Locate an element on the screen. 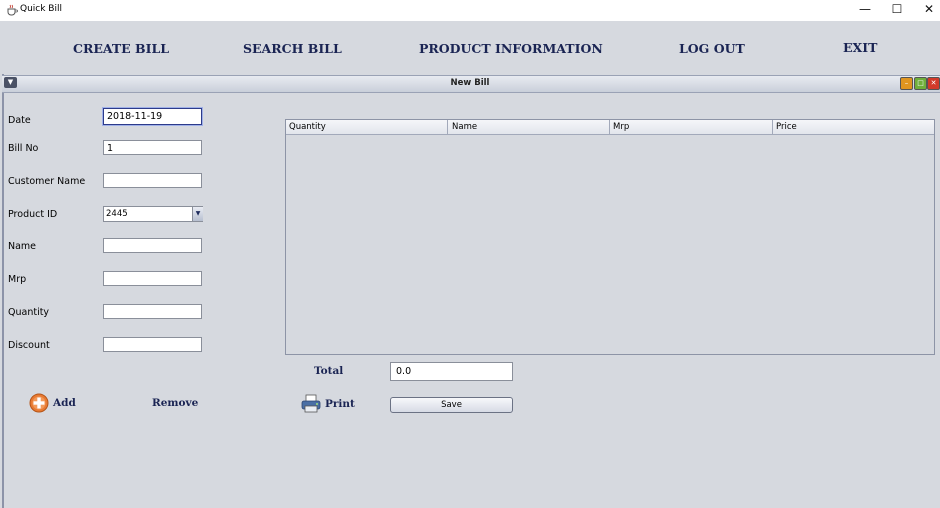 The height and width of the screenshot is (508, 940). mrp-label: Mrp is located at coordinates (17, 279).